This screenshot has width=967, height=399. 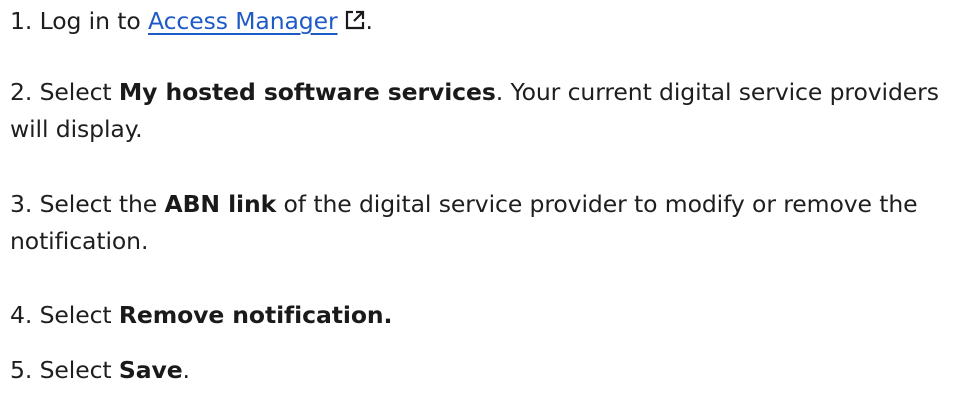 What do you see at coordinates (243, 21) in the screenshot?
I see `link-label: Access Manager` at bounding box center [243, 21].